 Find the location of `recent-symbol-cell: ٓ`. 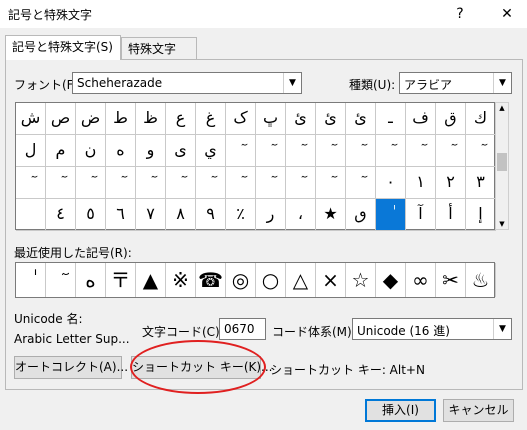

recent-symbol-cell: ٓ is located at coordinates (61, 280).